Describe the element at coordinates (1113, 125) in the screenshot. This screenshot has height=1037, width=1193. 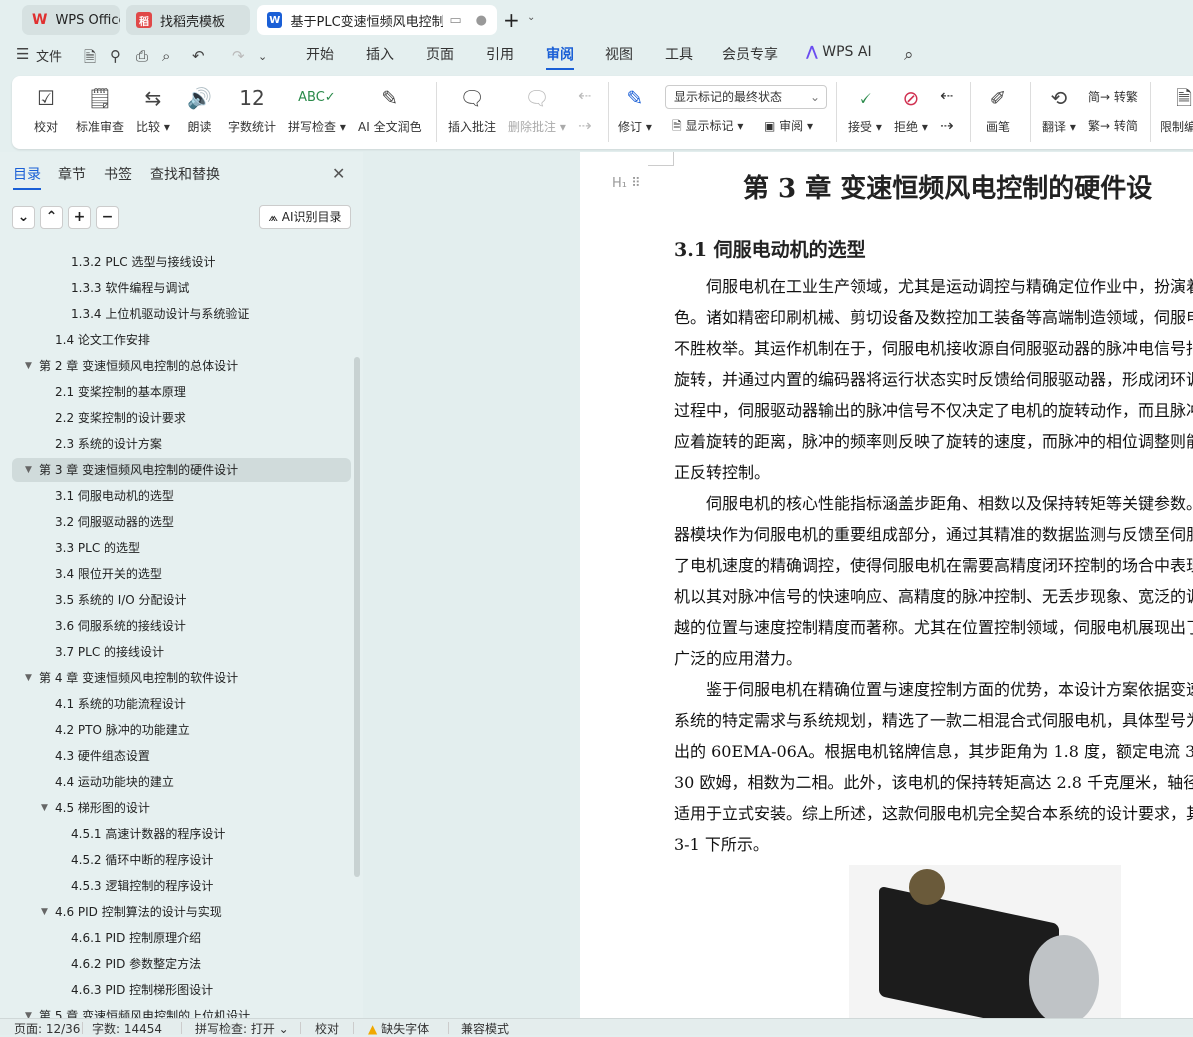
I see `to-simplified-button: 繁→ 转简` at that location.